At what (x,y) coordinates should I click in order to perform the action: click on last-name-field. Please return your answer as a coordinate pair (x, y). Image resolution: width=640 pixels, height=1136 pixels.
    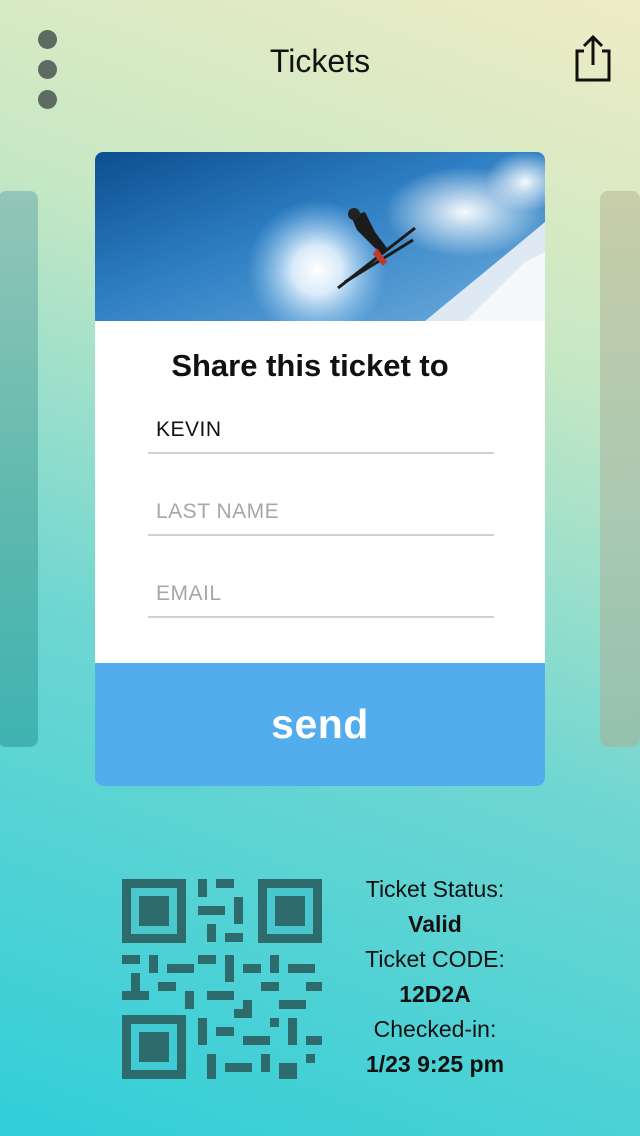
    Looking at the image, I should click on (321, 514).